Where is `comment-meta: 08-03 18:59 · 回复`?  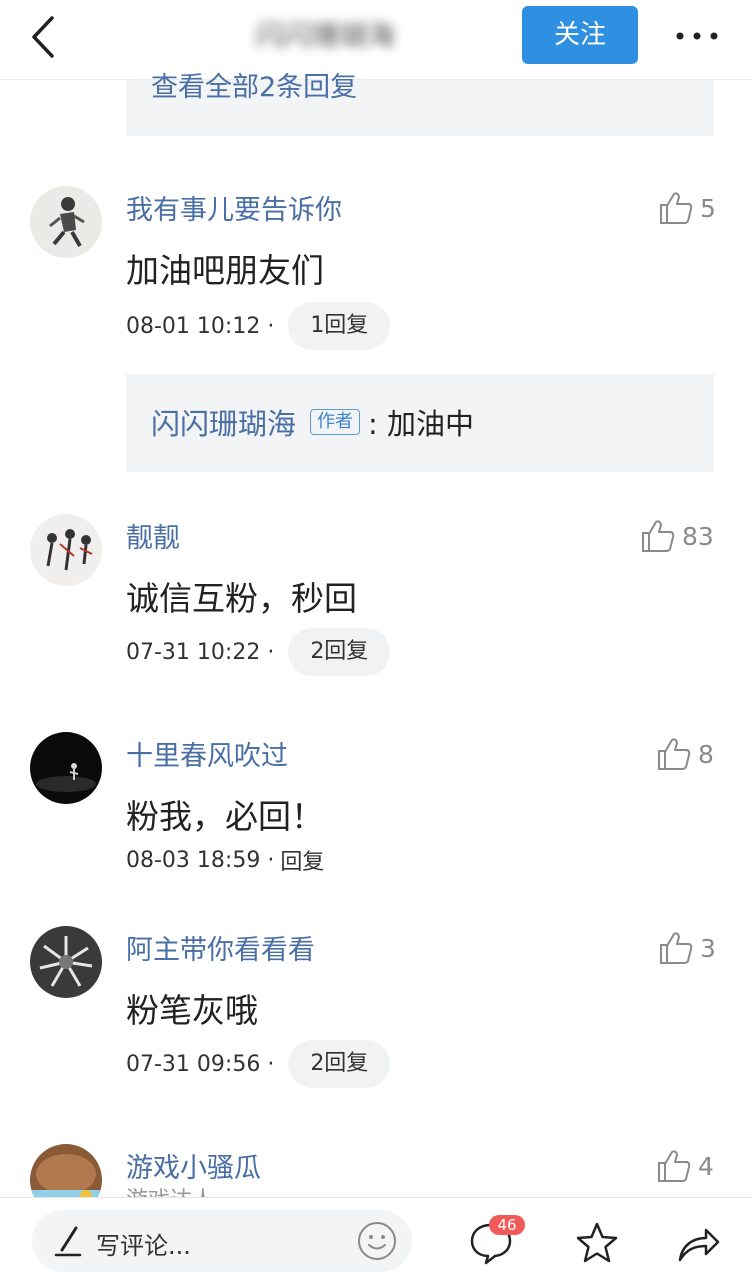
comment-meta: 08-03 18:59 · 回复 is located at coordinates (225, 860).